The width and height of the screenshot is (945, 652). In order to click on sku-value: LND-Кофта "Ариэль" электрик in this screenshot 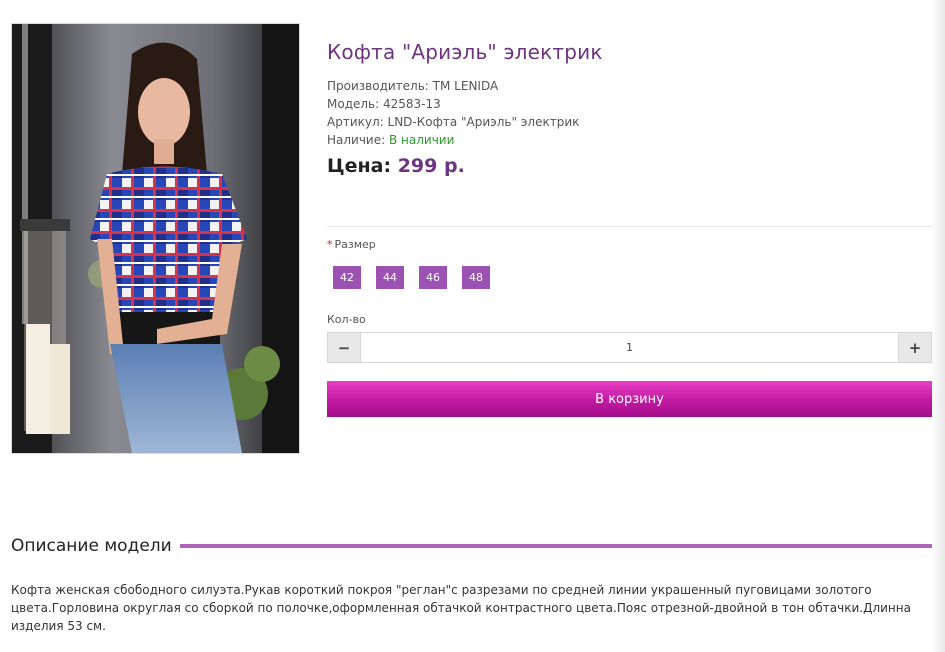, I will do `click(483, 122)`.